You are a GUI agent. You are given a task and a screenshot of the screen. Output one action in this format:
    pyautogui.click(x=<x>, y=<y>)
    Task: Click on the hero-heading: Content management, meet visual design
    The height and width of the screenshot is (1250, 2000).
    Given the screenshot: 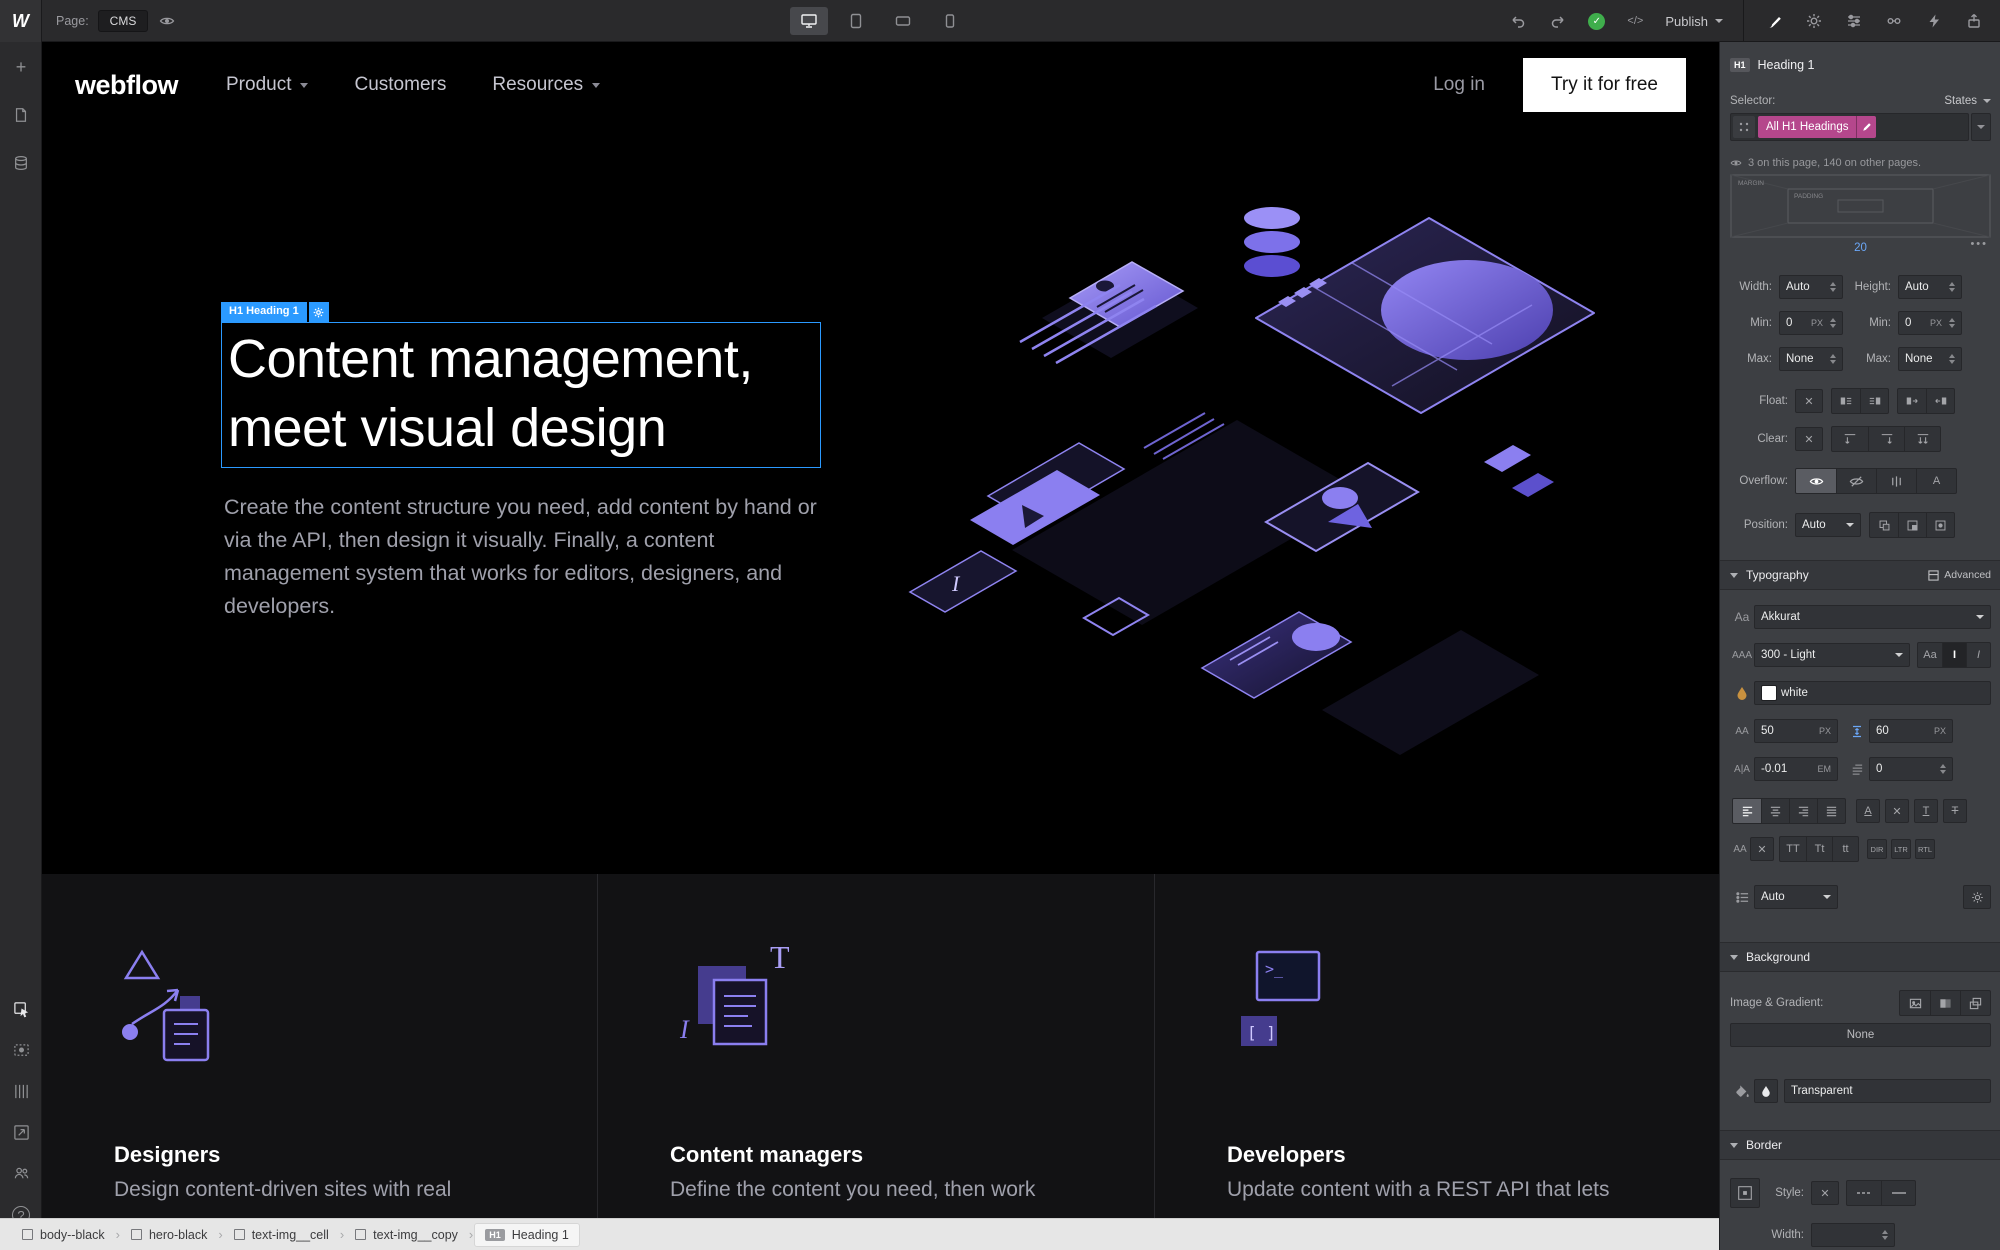 What is the action you would take?
    pyautogui.click(x=521, y=393)
    